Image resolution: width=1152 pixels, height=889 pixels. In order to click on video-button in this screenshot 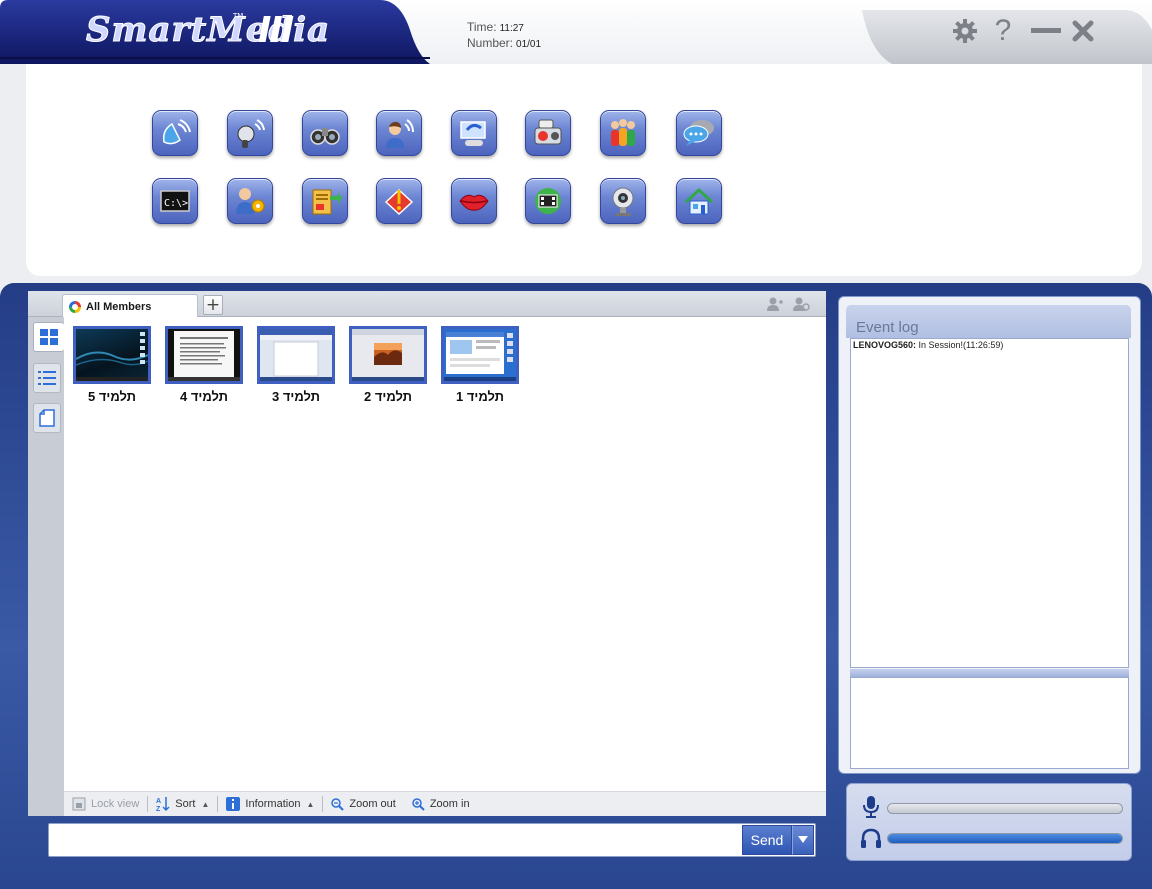, I will do `click(548, 201)`.